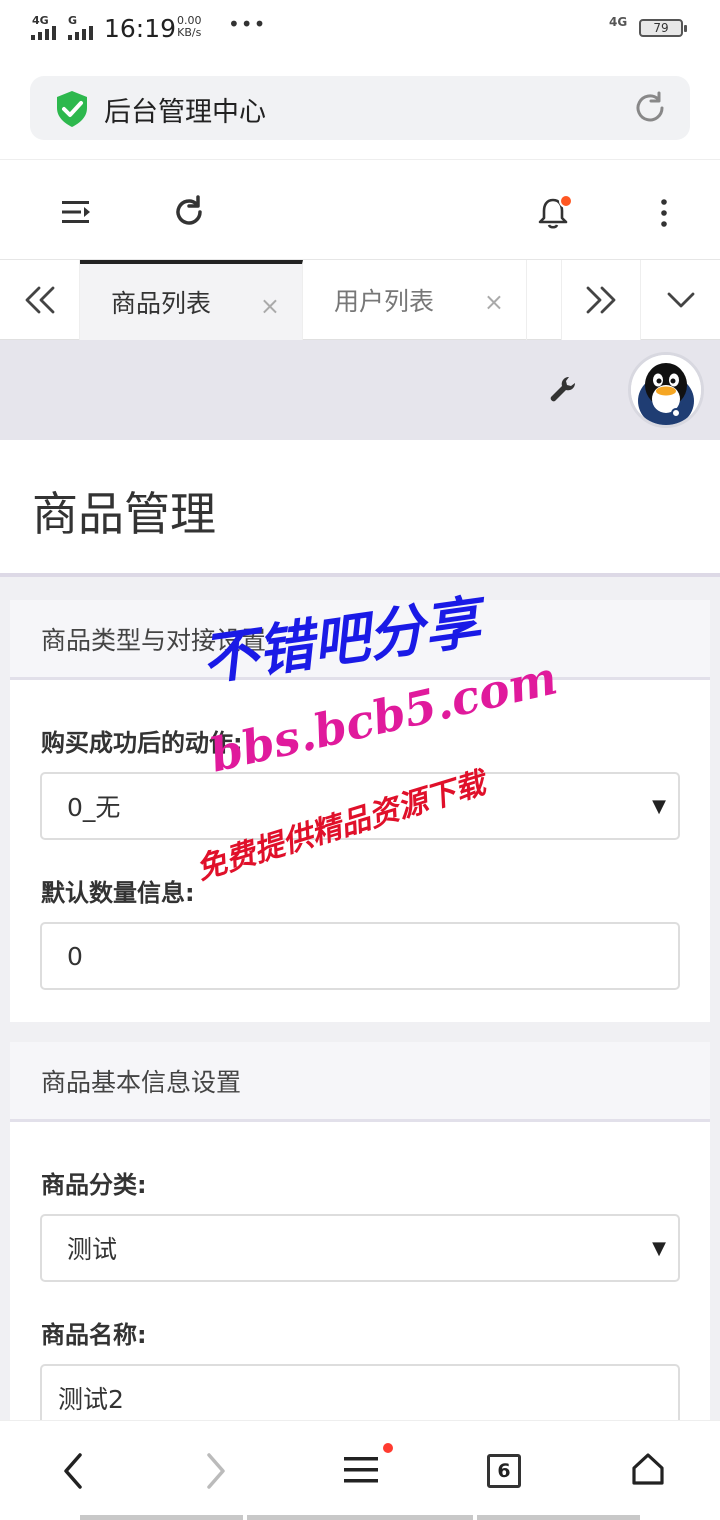 The height and width of the screenshot is (1520, 720). I want to click on browser-address-area: 后台管理中心, so click(360, 109).